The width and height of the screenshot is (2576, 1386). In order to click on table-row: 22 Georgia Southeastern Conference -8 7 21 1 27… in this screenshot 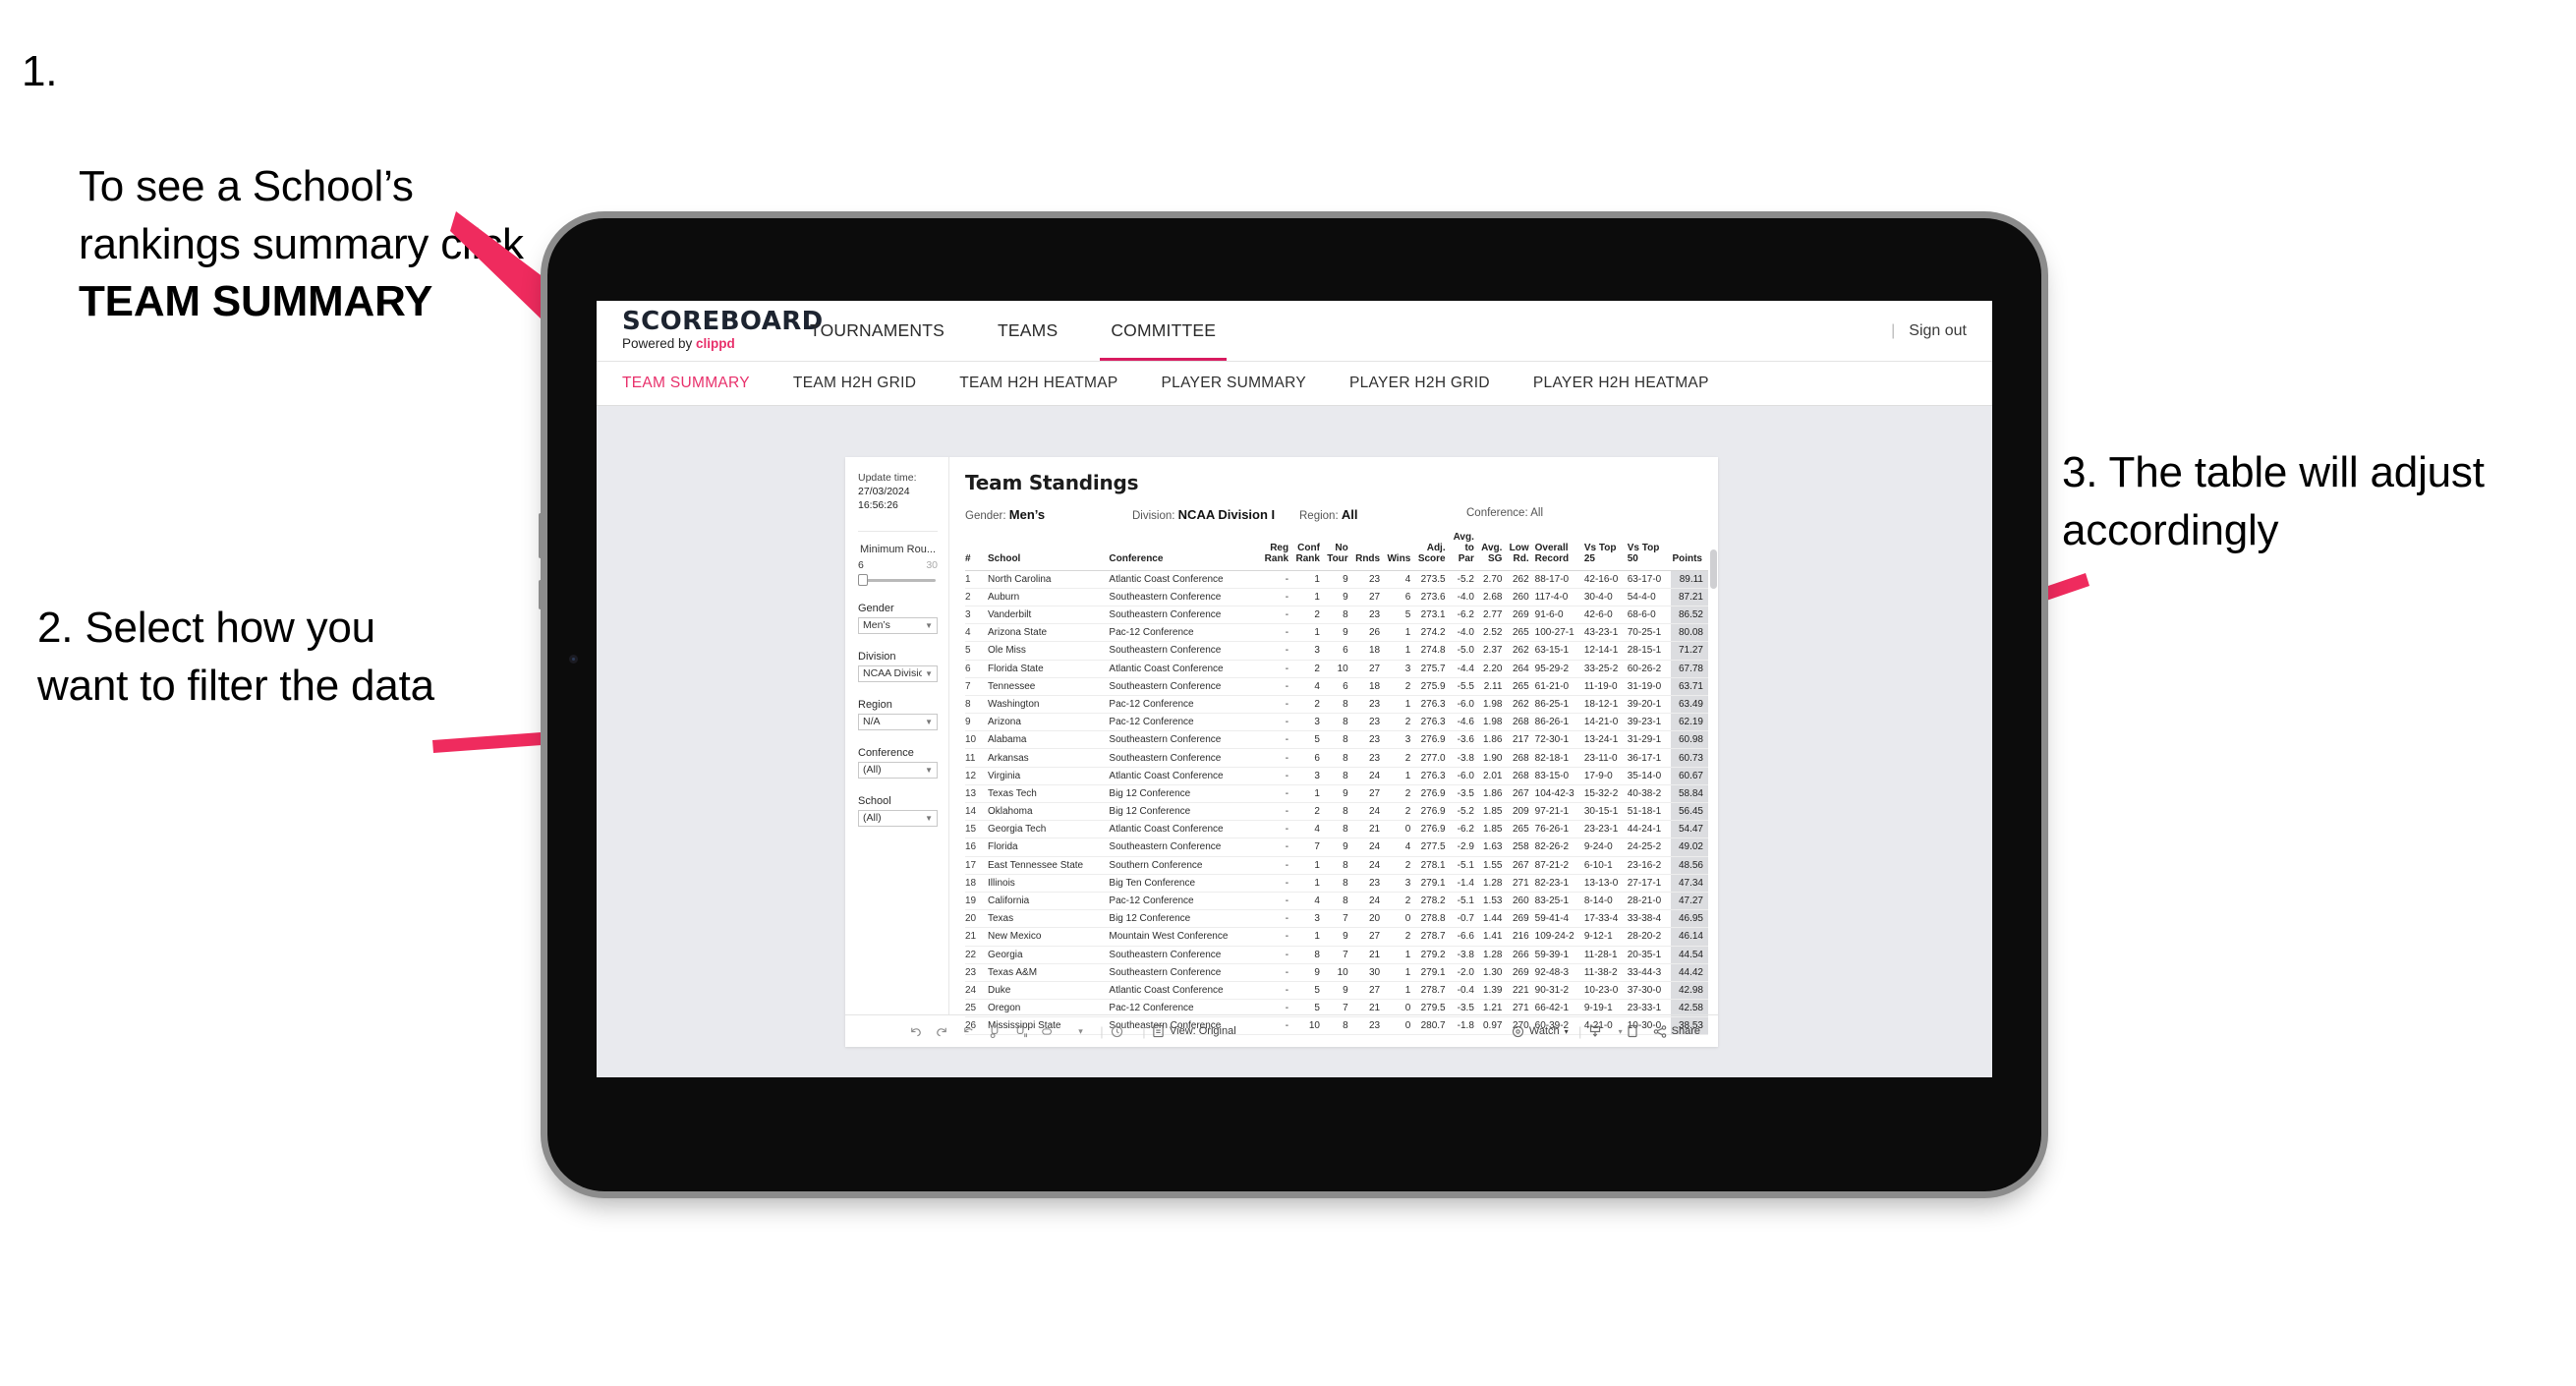, I will do `click(1336, 955)`.